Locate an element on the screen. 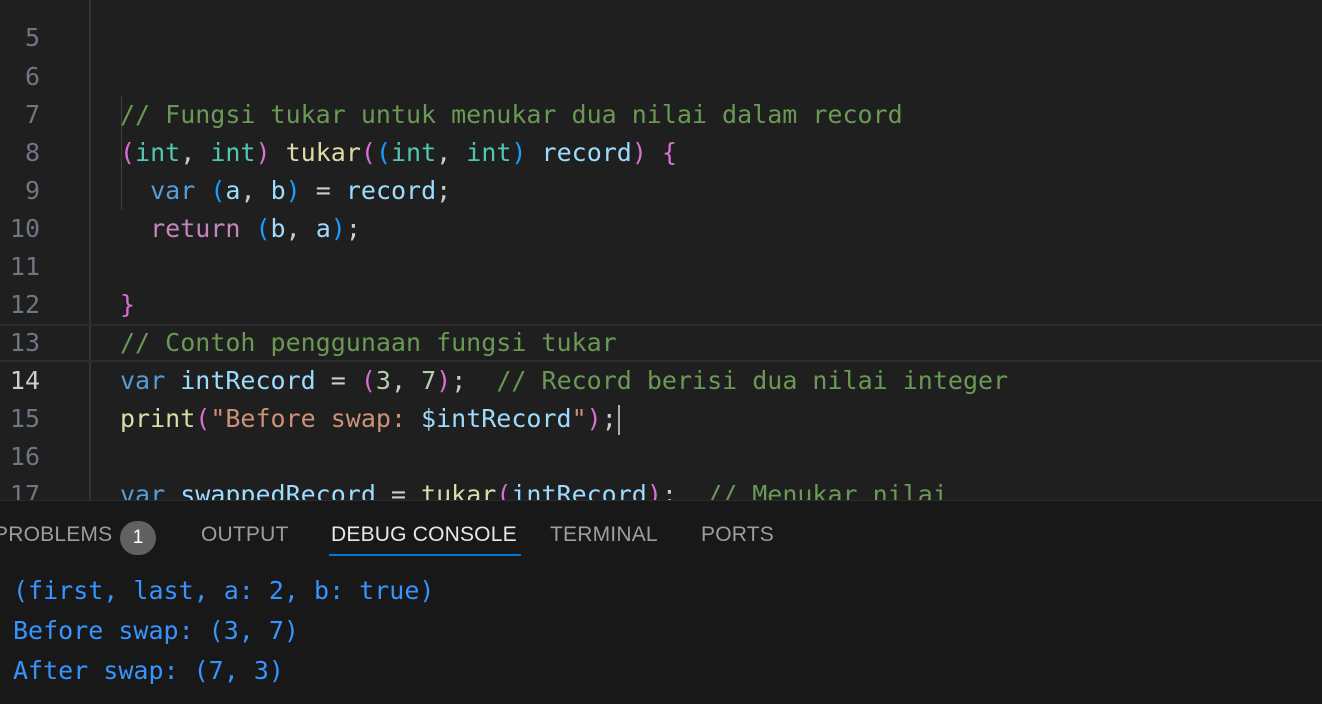  tab-output: OUTPUT is located at coordinates (245, 535).